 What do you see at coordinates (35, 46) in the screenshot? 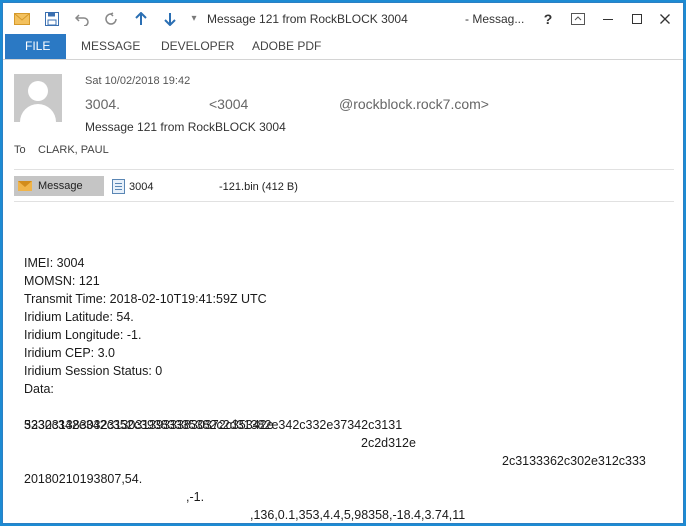
I see `tab-file: FILE` at bounding box center [35, 46].